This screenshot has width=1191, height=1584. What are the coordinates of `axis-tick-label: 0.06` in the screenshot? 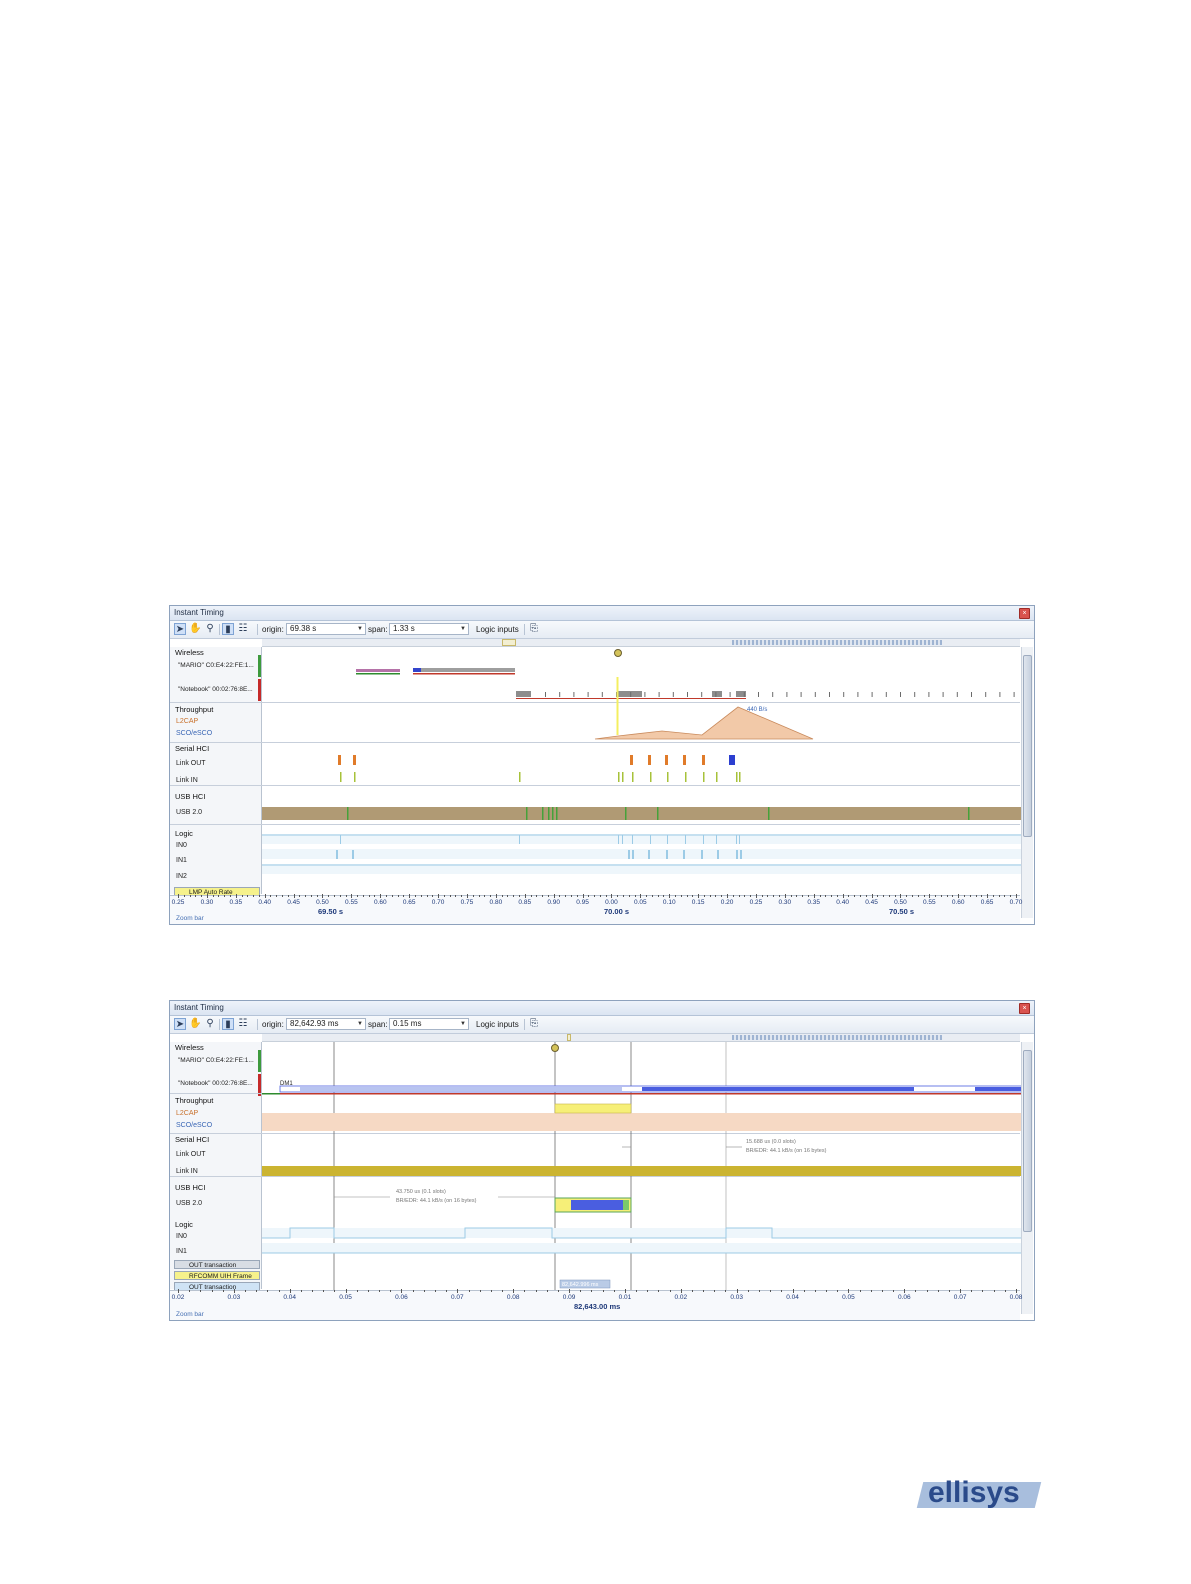 It's located at (904, 1297).